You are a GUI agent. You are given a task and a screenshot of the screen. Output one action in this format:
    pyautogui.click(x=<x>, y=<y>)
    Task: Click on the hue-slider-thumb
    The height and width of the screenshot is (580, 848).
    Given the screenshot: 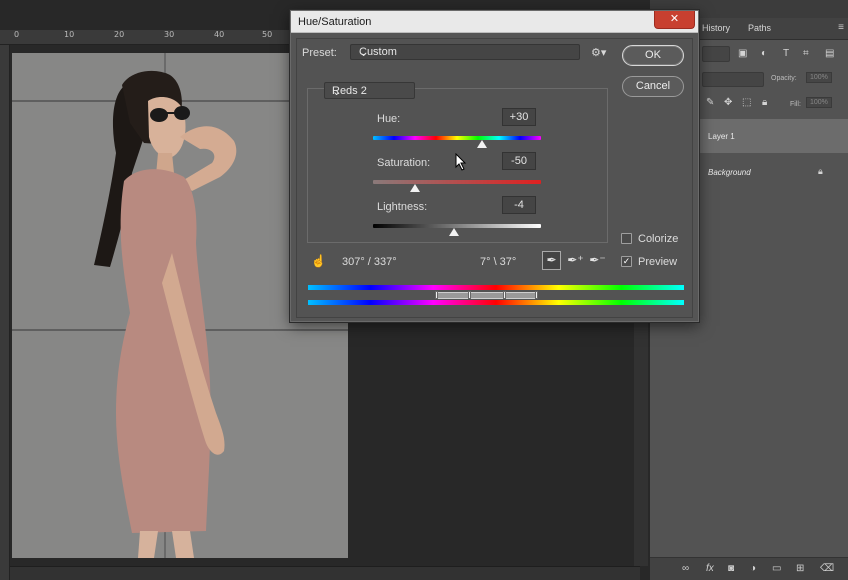 What is the action you would take?
    pyautogui.click(x=482, y=144)
    